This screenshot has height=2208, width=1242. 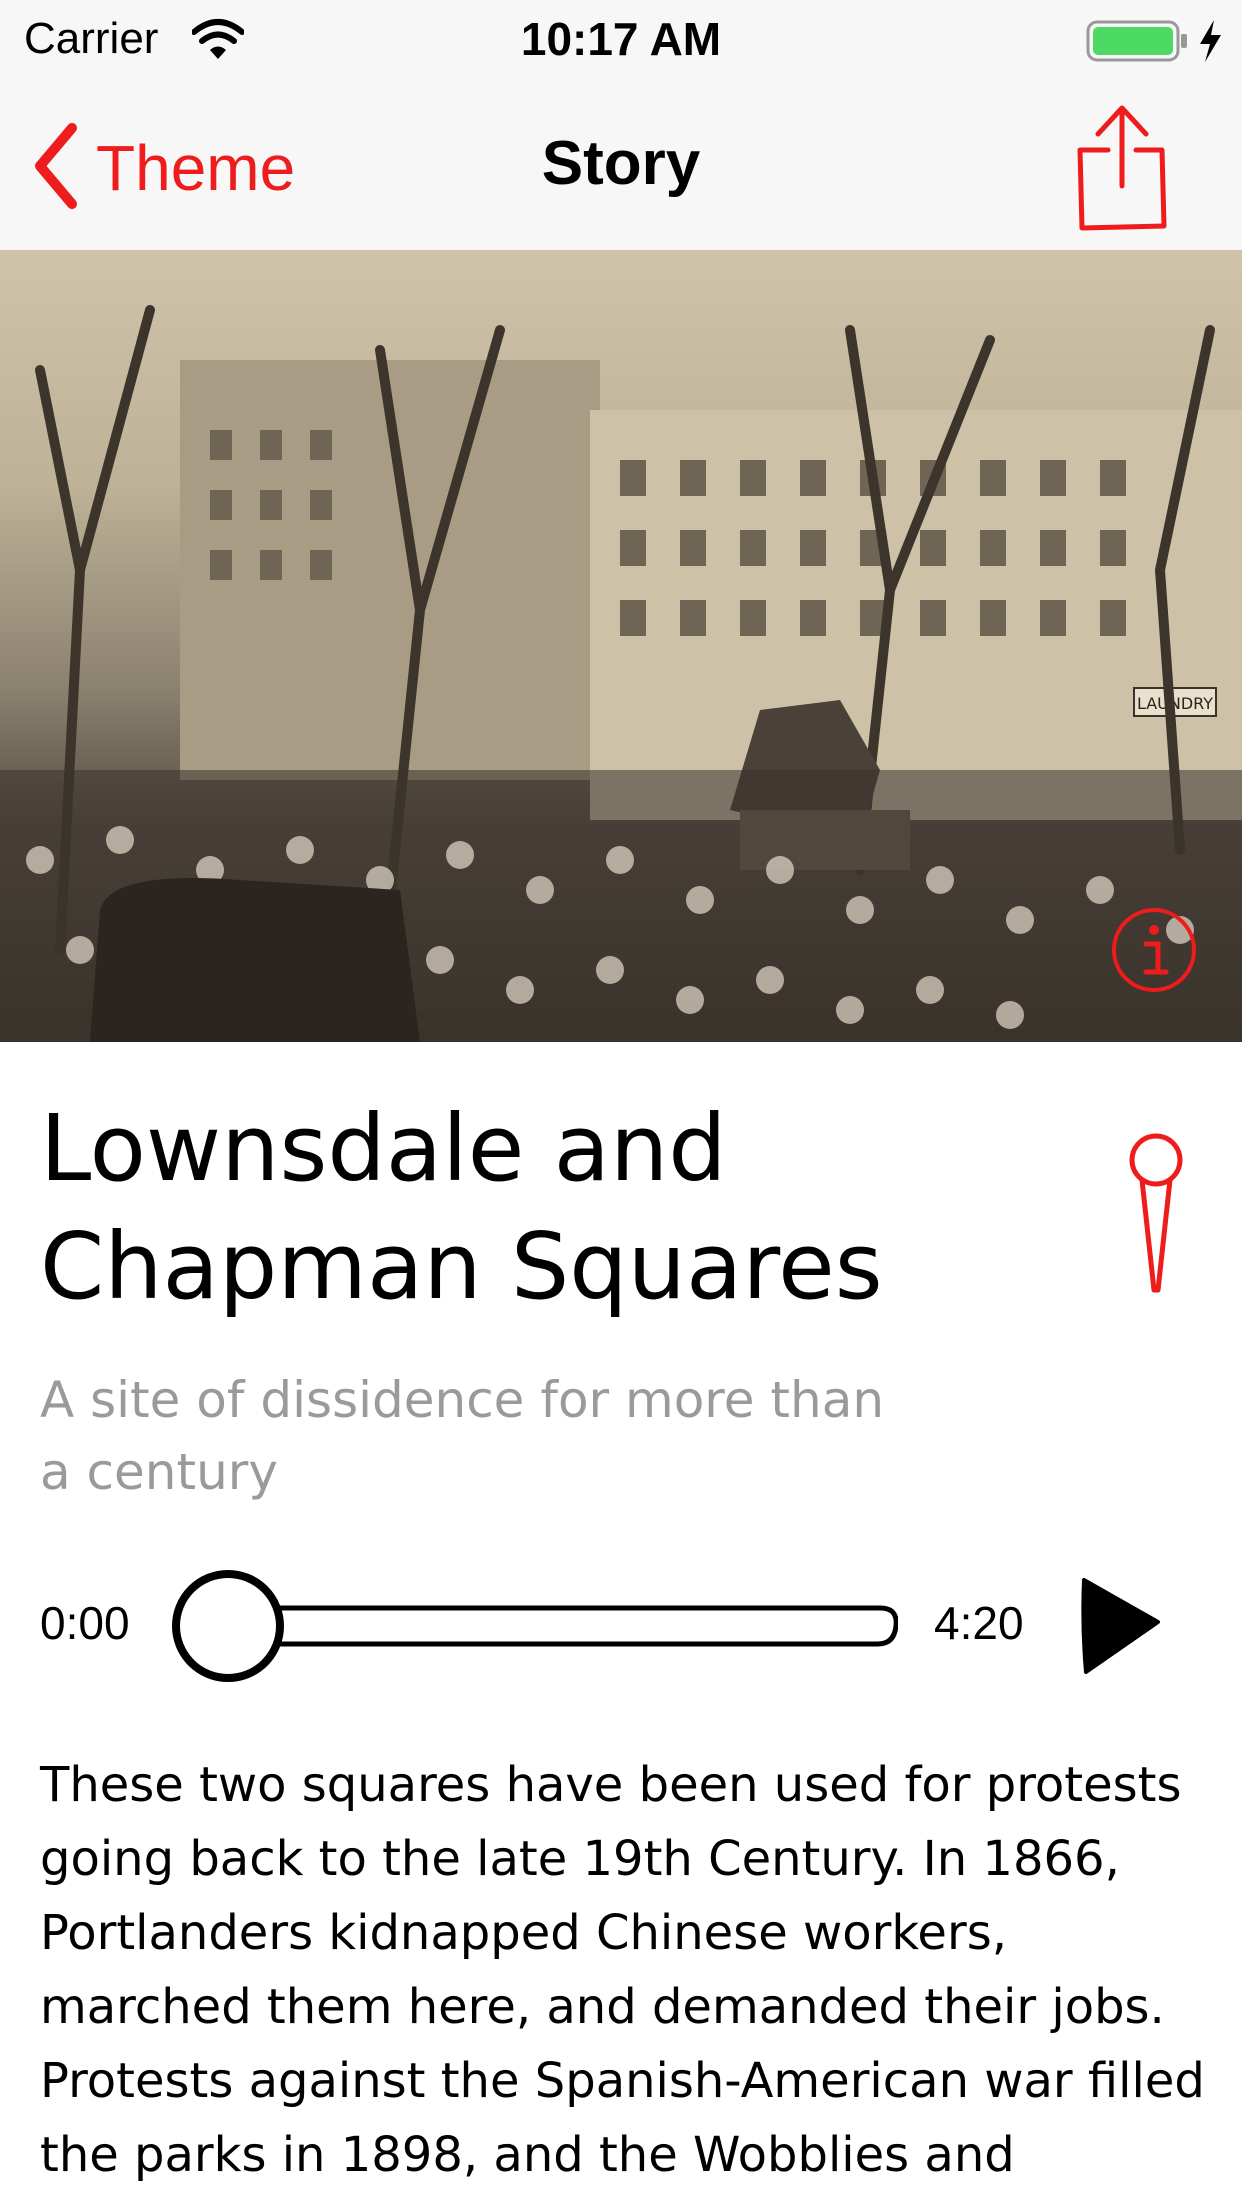 I want to click on map-pin-button, so click(x=1156, y=1214).